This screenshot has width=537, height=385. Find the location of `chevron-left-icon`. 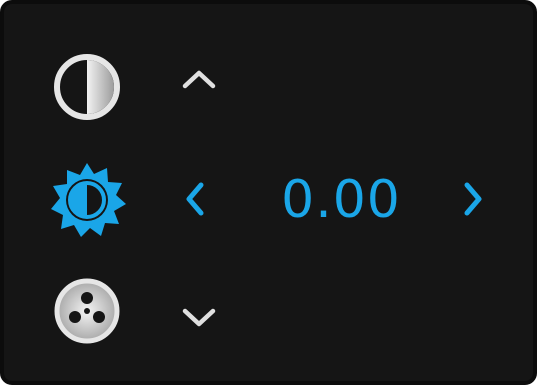

chevron-left-icon is located at coordinates (195, 199).